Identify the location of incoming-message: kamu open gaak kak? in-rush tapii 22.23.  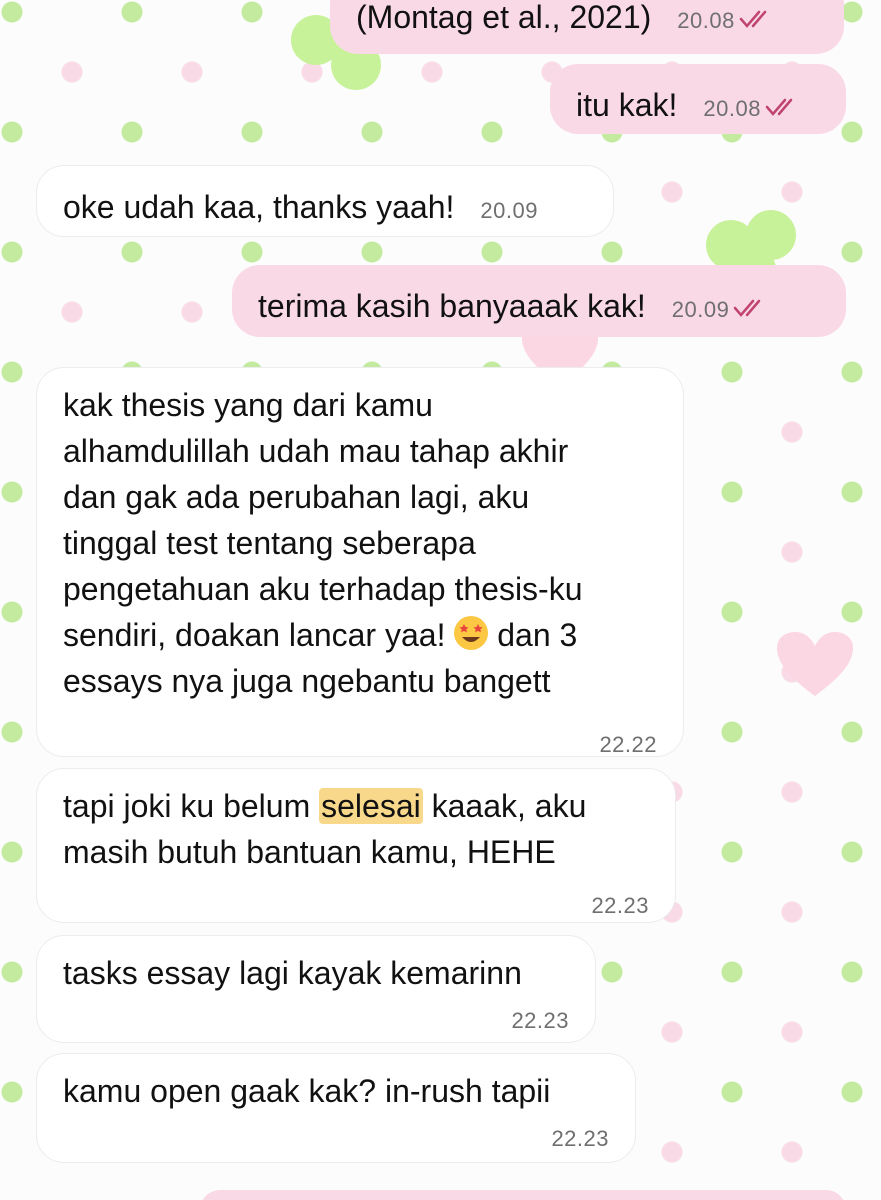
(336, 1108).